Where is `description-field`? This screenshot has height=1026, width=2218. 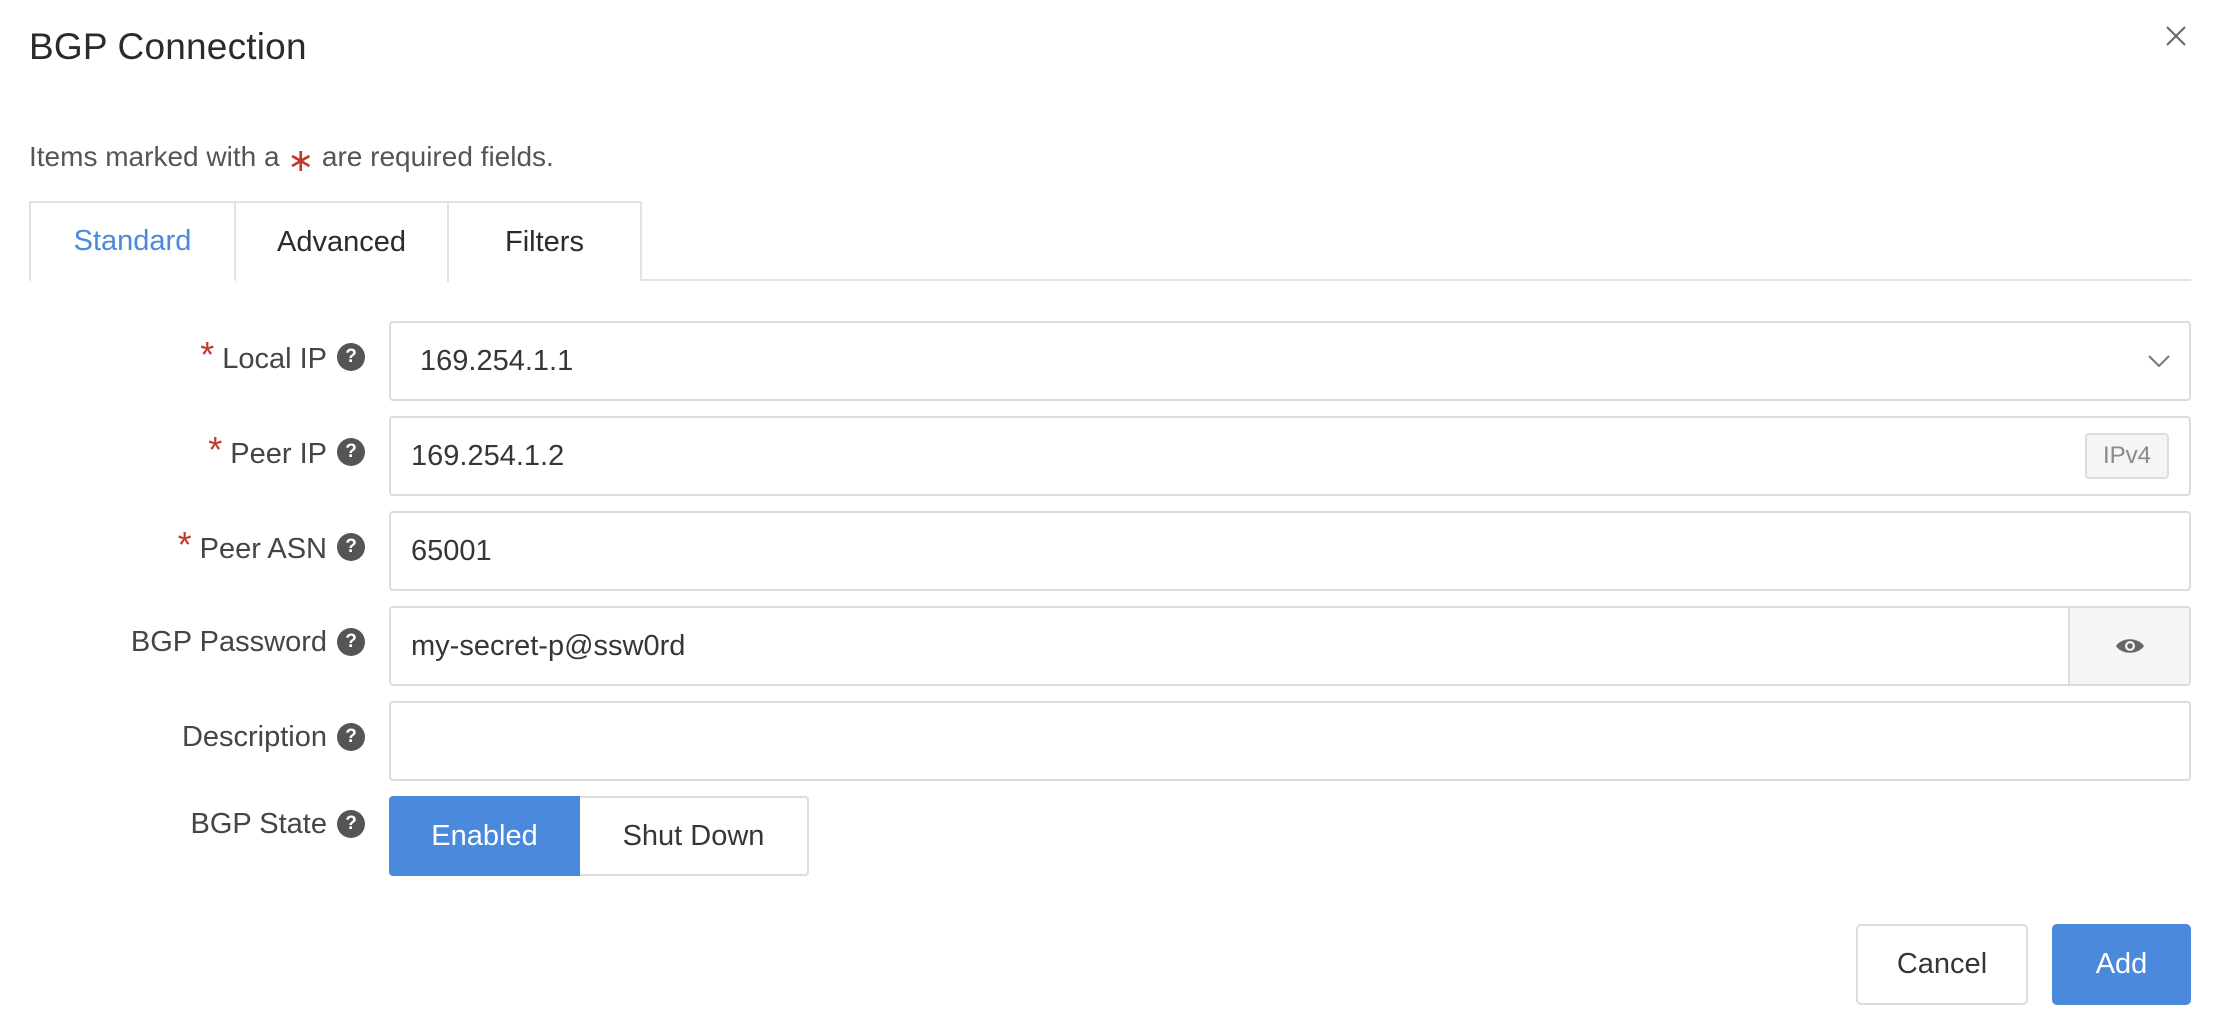 description-field is located at coordinates (1290, 741).